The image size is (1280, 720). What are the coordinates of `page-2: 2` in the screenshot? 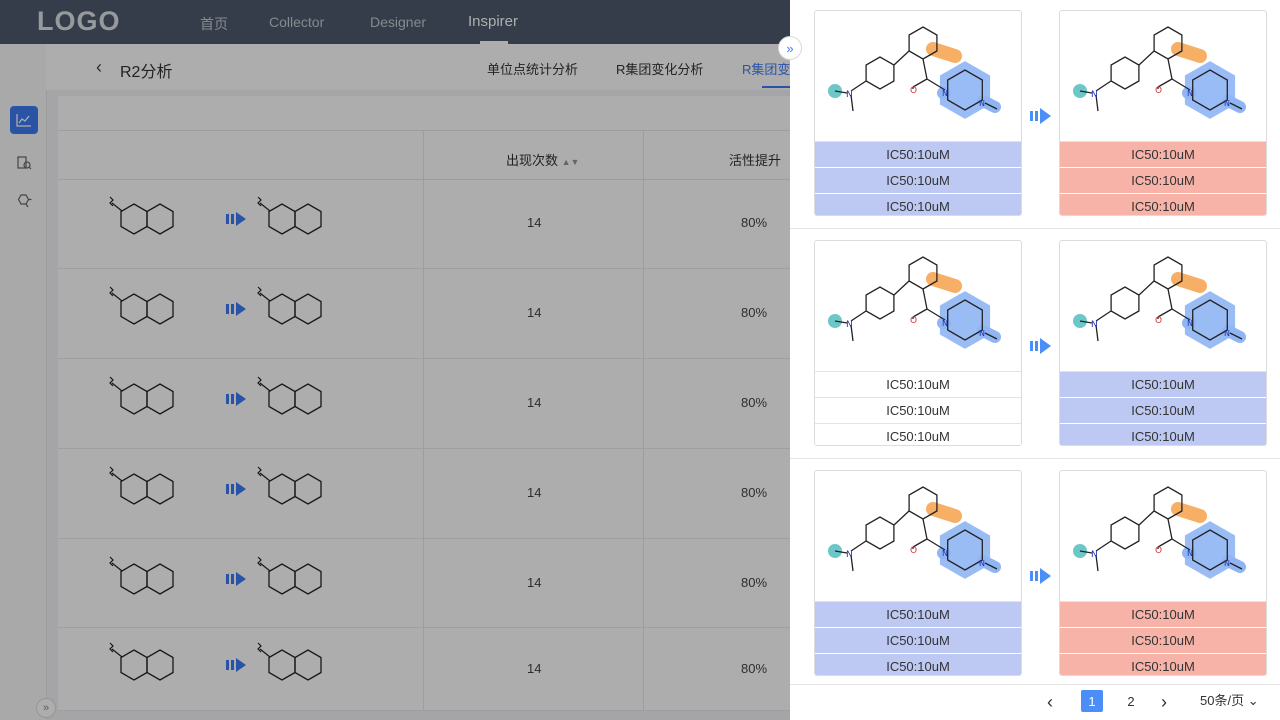 It's located at (1131, 701).